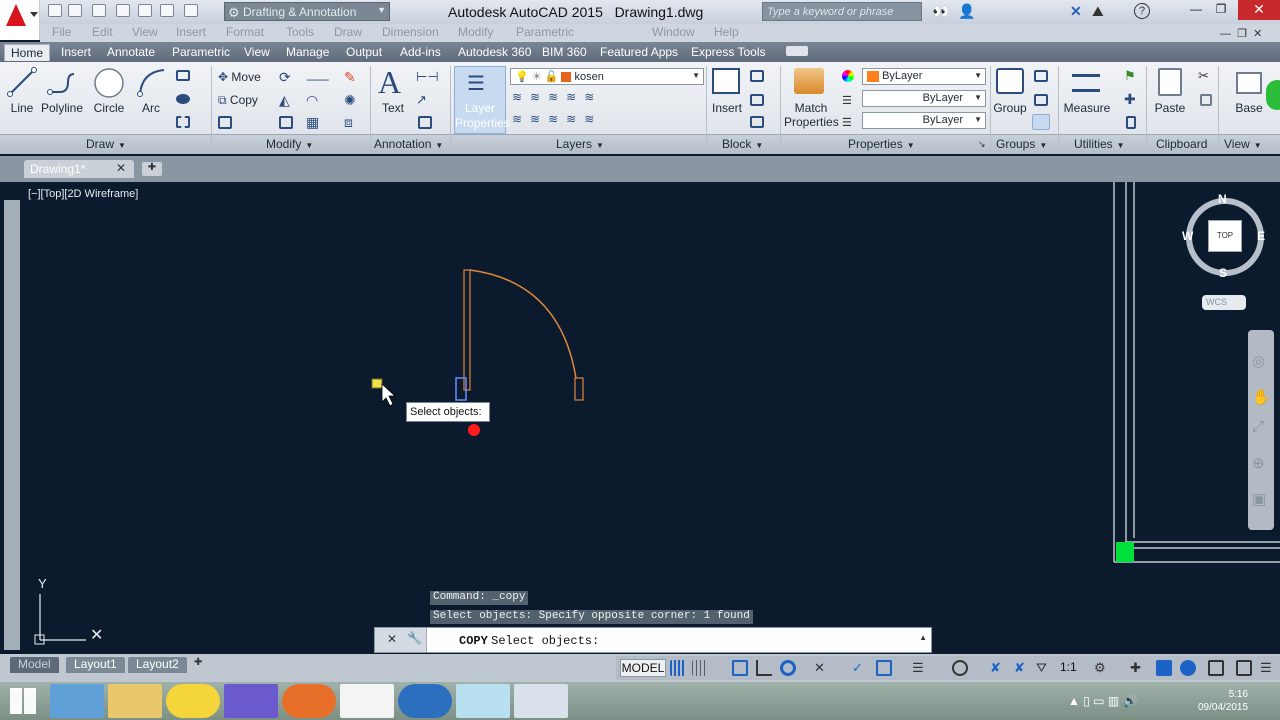  What do you see at coordinates (923, 637) in the screenshot?
I see `chevron-up-icon: ▲` at bounding box center [923, 637].